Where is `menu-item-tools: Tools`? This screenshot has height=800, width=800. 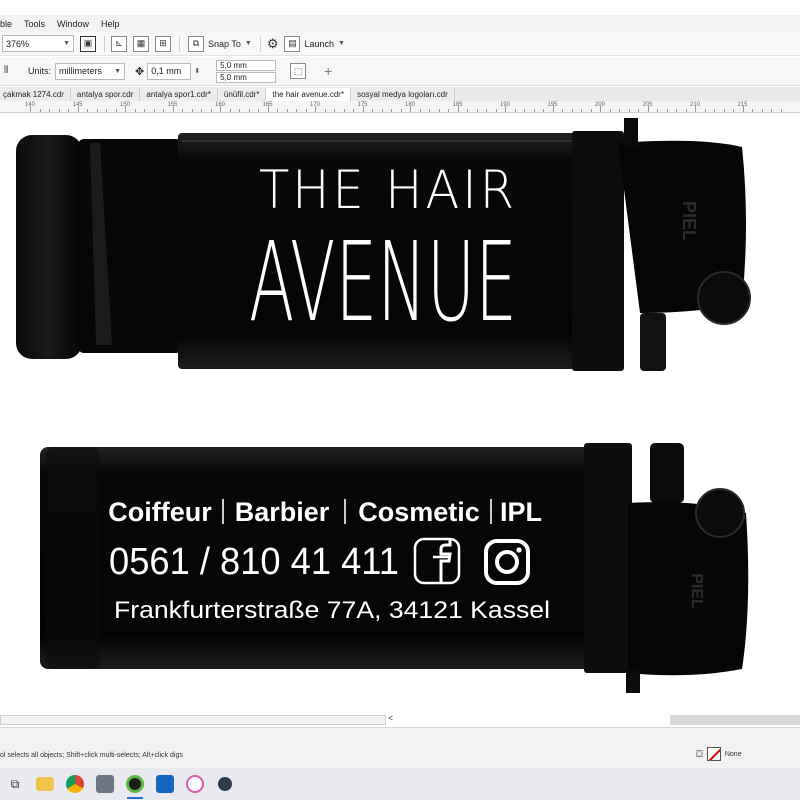 menu-item-tools: Tools is located at coordinates (34, 24).